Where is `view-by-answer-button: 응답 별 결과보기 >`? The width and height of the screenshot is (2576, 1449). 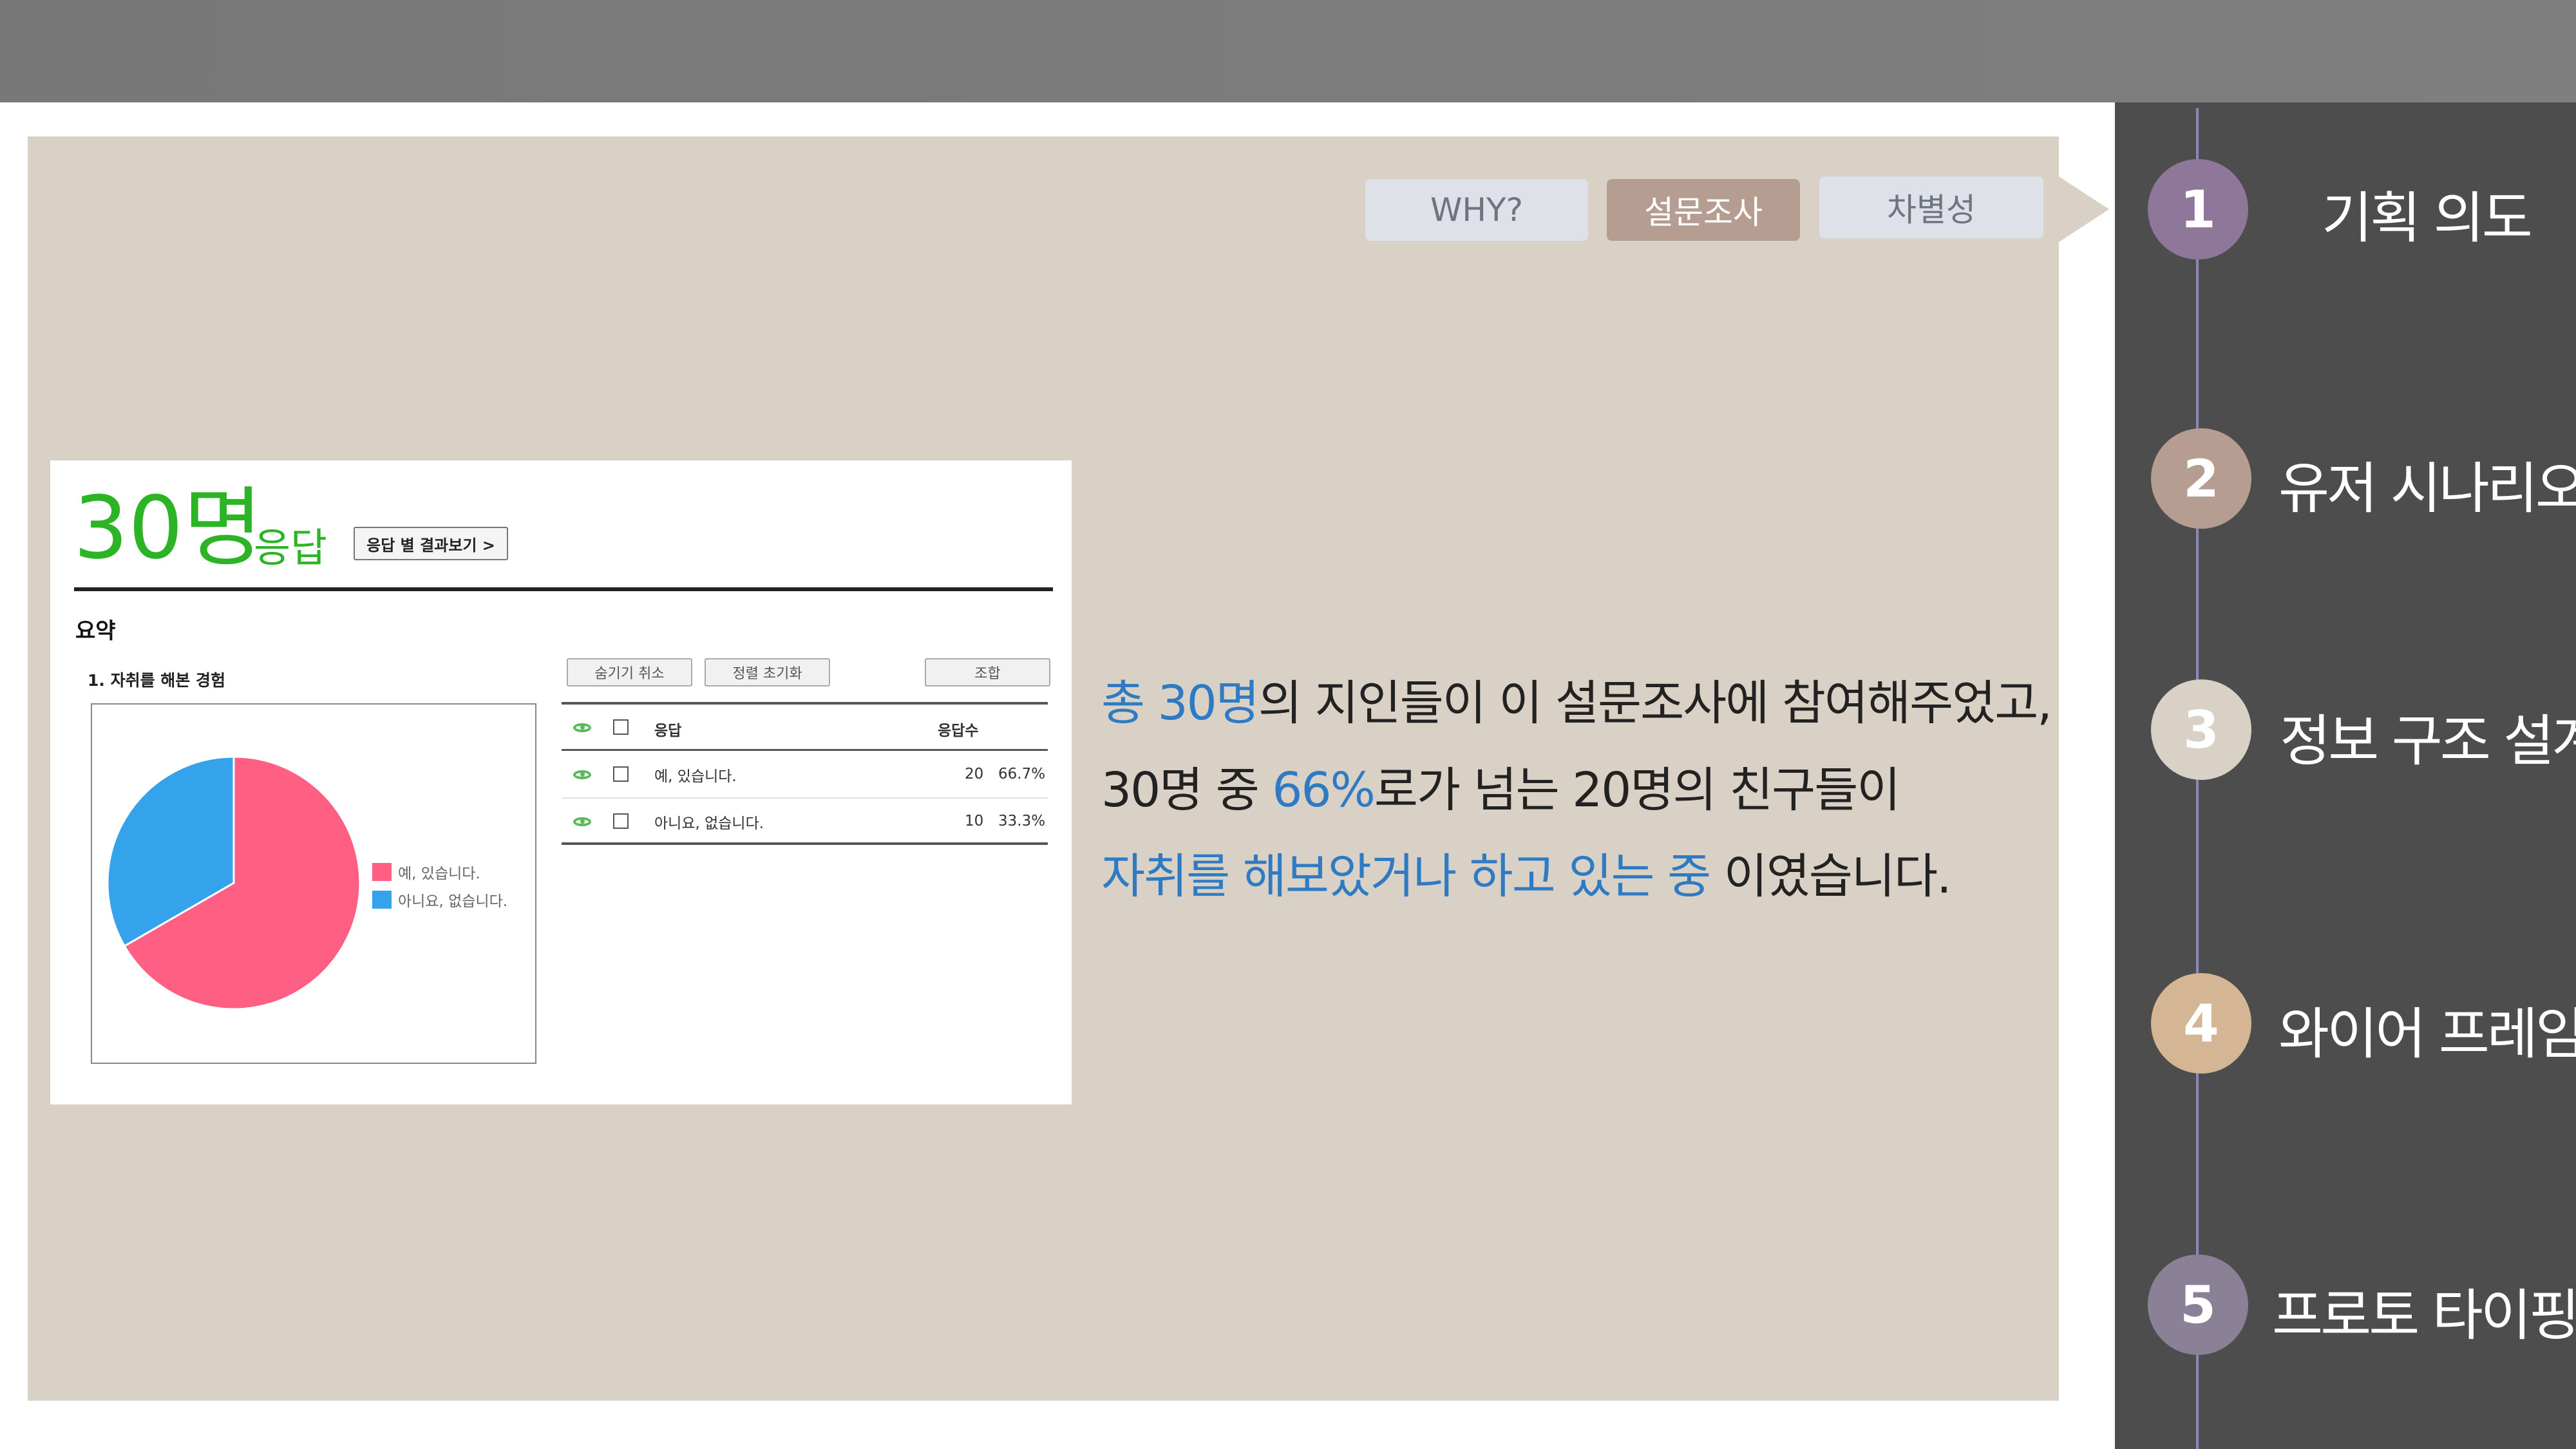
view-by-answer-button: 응답 별 결과보기 > is located at coordinates (431, 543).